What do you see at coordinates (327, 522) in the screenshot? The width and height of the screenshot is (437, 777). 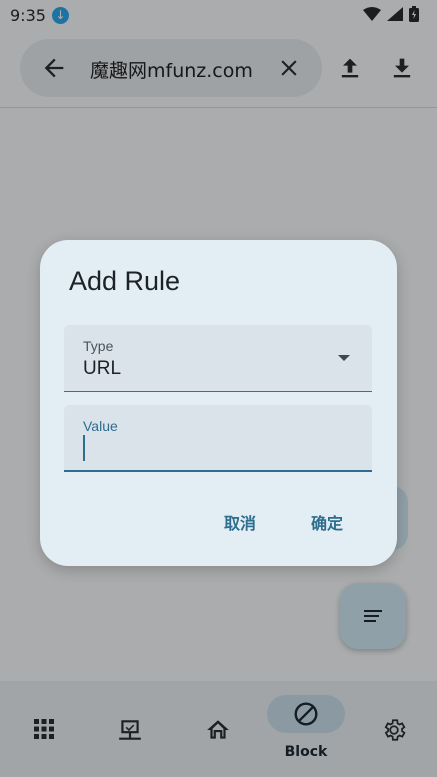 I see `confirm-button: 确定` at bounding box center [327, 522].